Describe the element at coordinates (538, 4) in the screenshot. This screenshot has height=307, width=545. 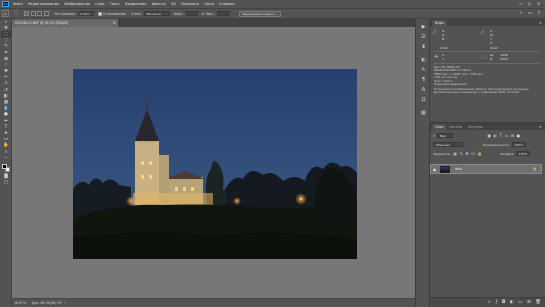
I see `close-button: ✕` at that location.